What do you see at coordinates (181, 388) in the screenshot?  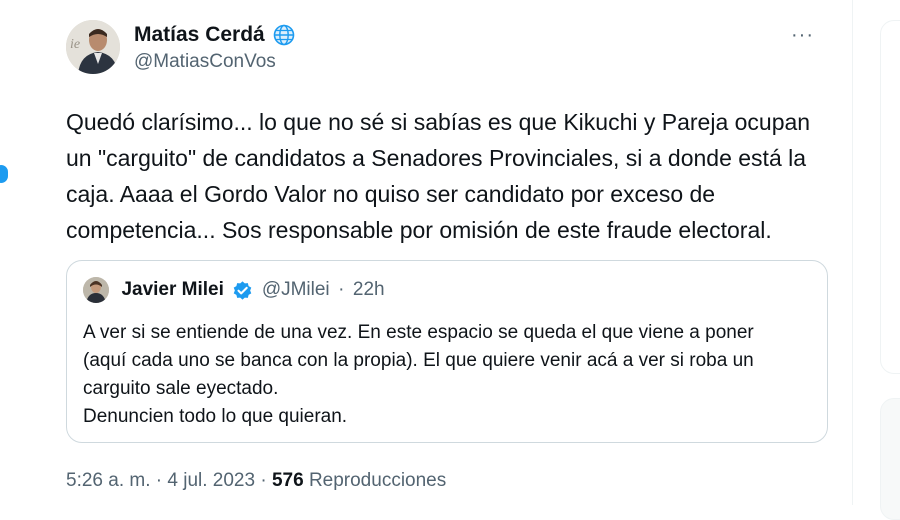 I see `quoted-text-line: carguito sale eyectado.` at bounding box center [181, 388].